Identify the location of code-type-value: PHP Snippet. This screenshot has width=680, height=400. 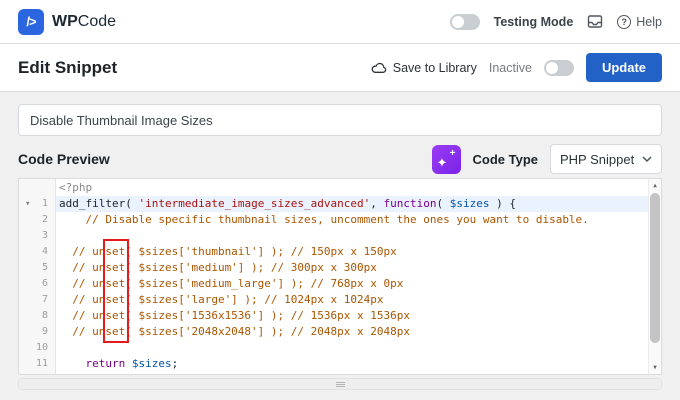
(597, 159).